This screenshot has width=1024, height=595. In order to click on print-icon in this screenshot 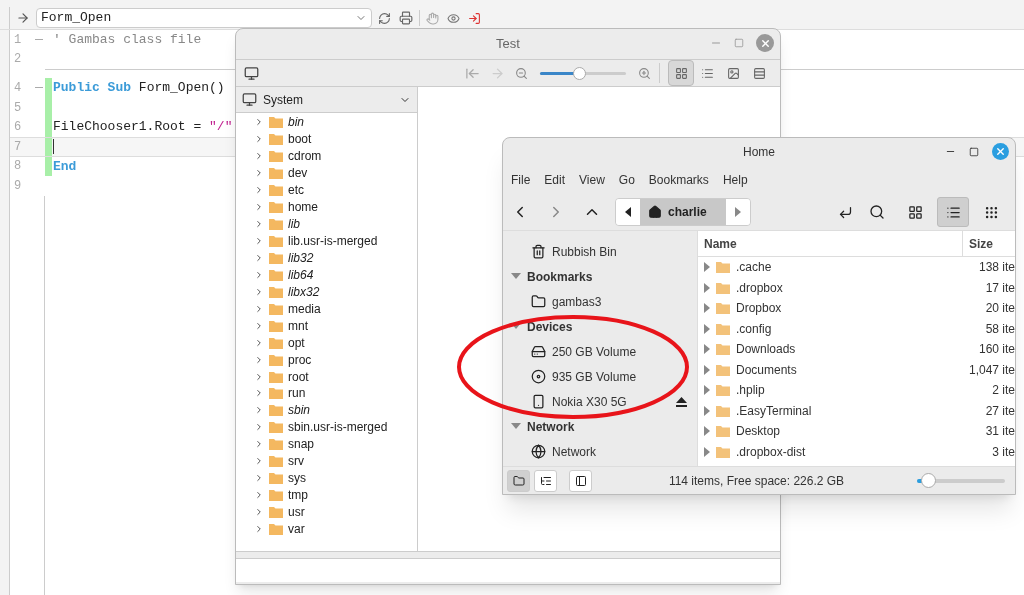, I will do `click(406, 18)`.